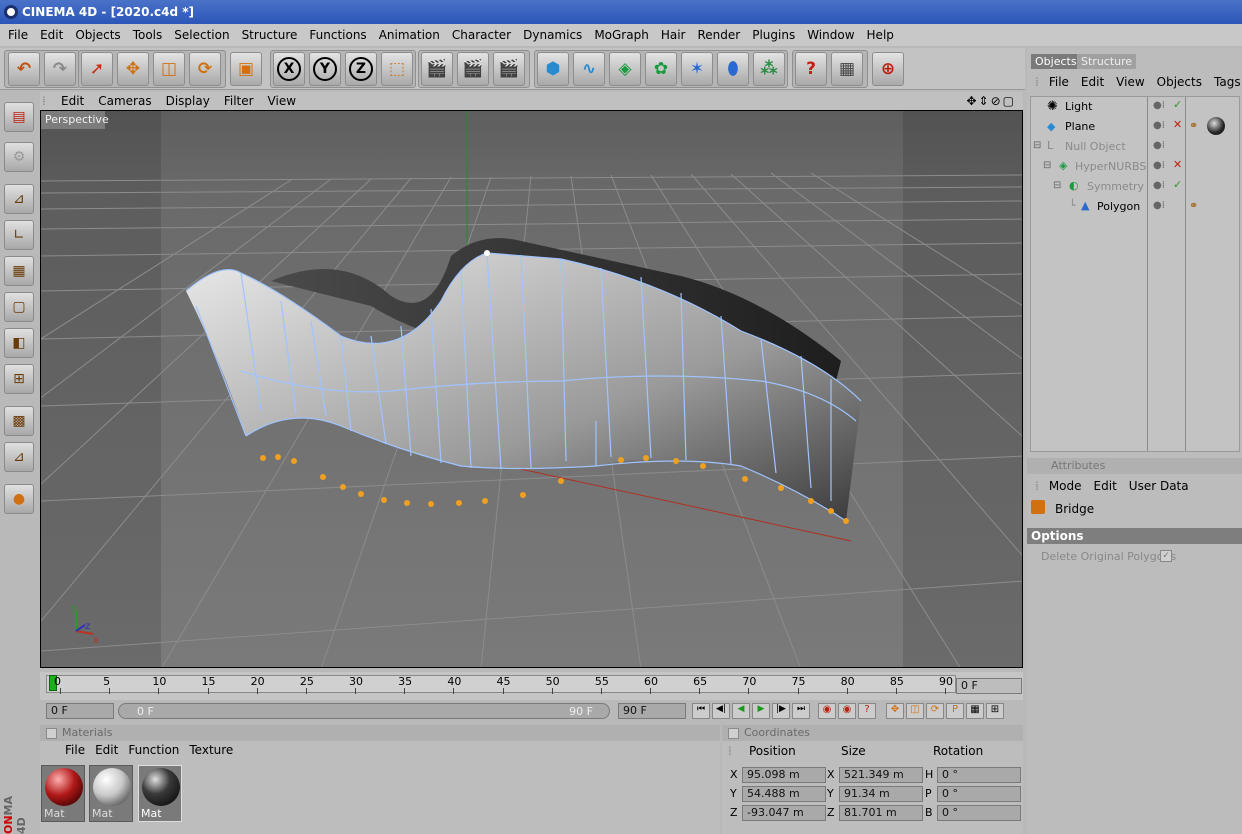 This screenshot has width=1242, height=834. Describe the element at coordinates (979, 775) in the screenshot. I see `rotation-h-field: 0 °` at that location.